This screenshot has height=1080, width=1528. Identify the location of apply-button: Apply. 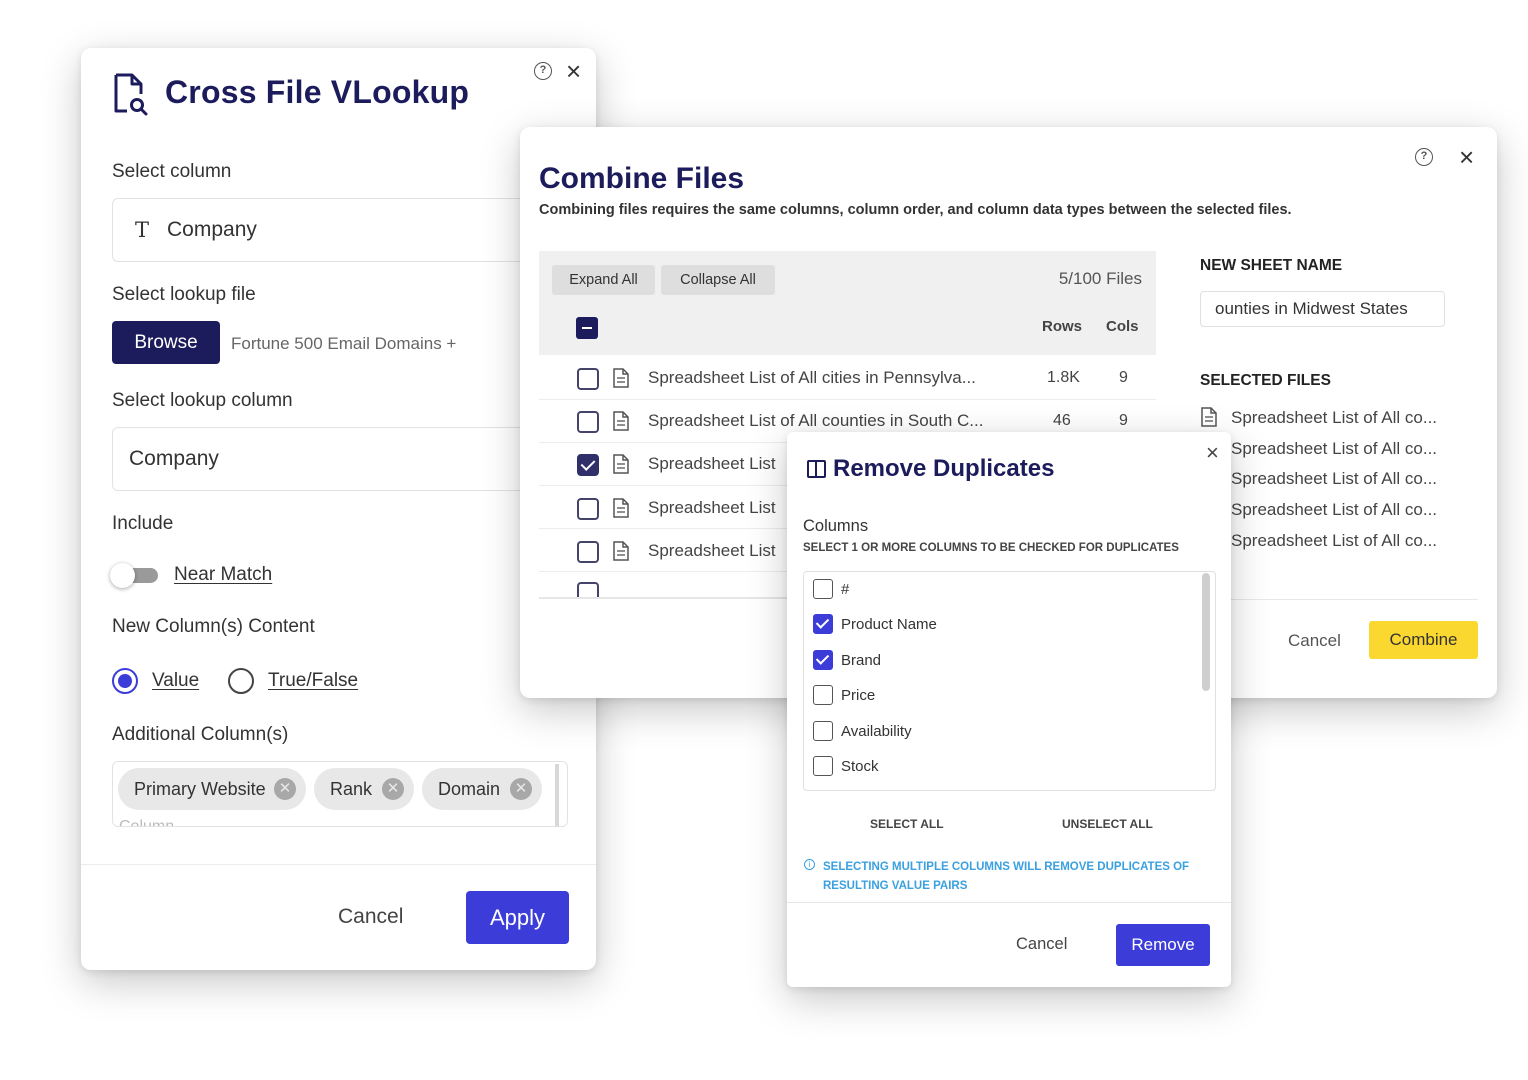
(517, 917).